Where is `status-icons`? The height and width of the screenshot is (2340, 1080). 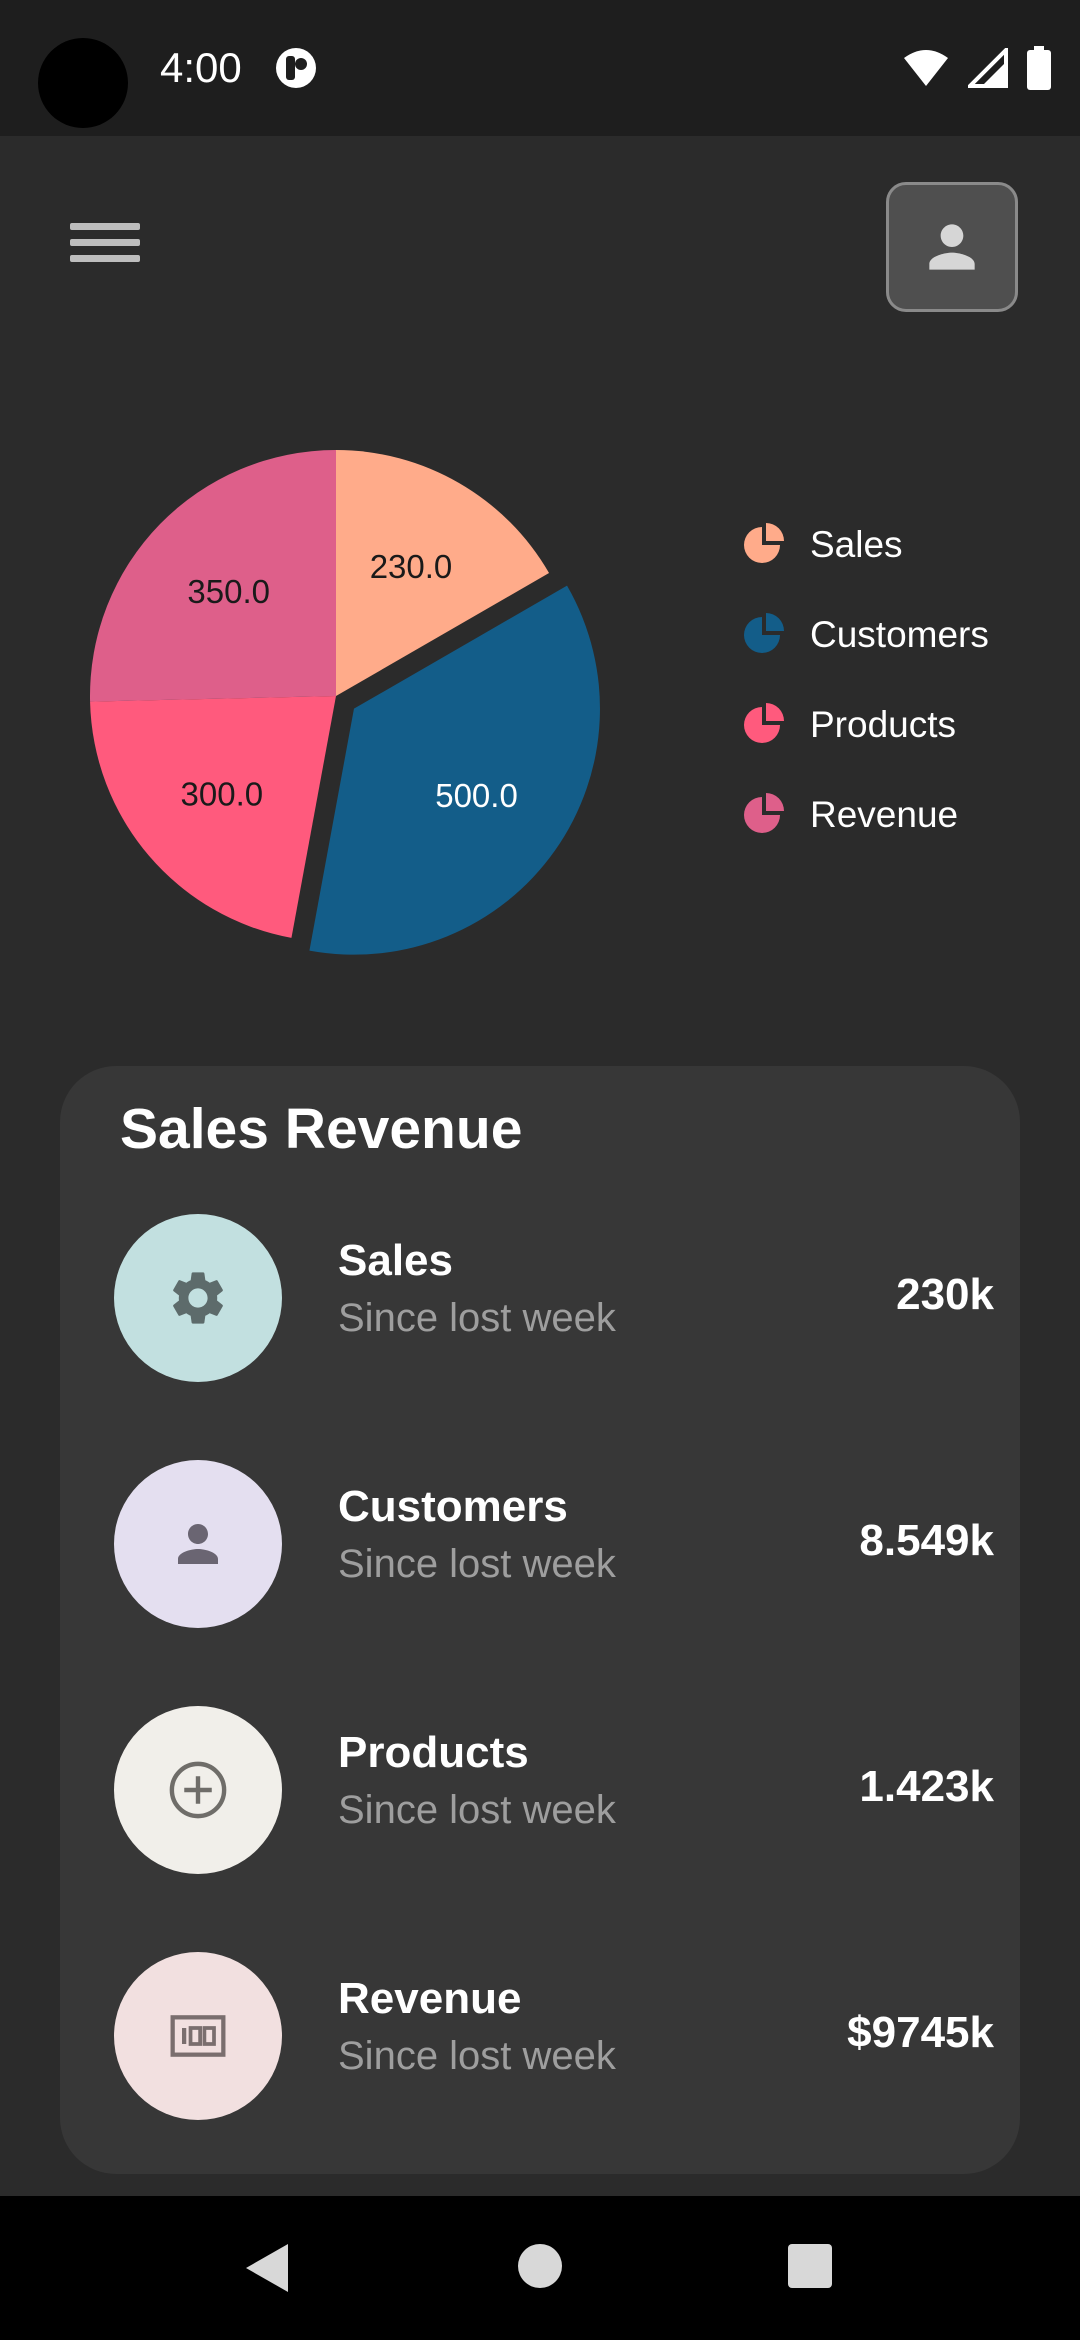
status-icons is located at coordinates (977, 68).